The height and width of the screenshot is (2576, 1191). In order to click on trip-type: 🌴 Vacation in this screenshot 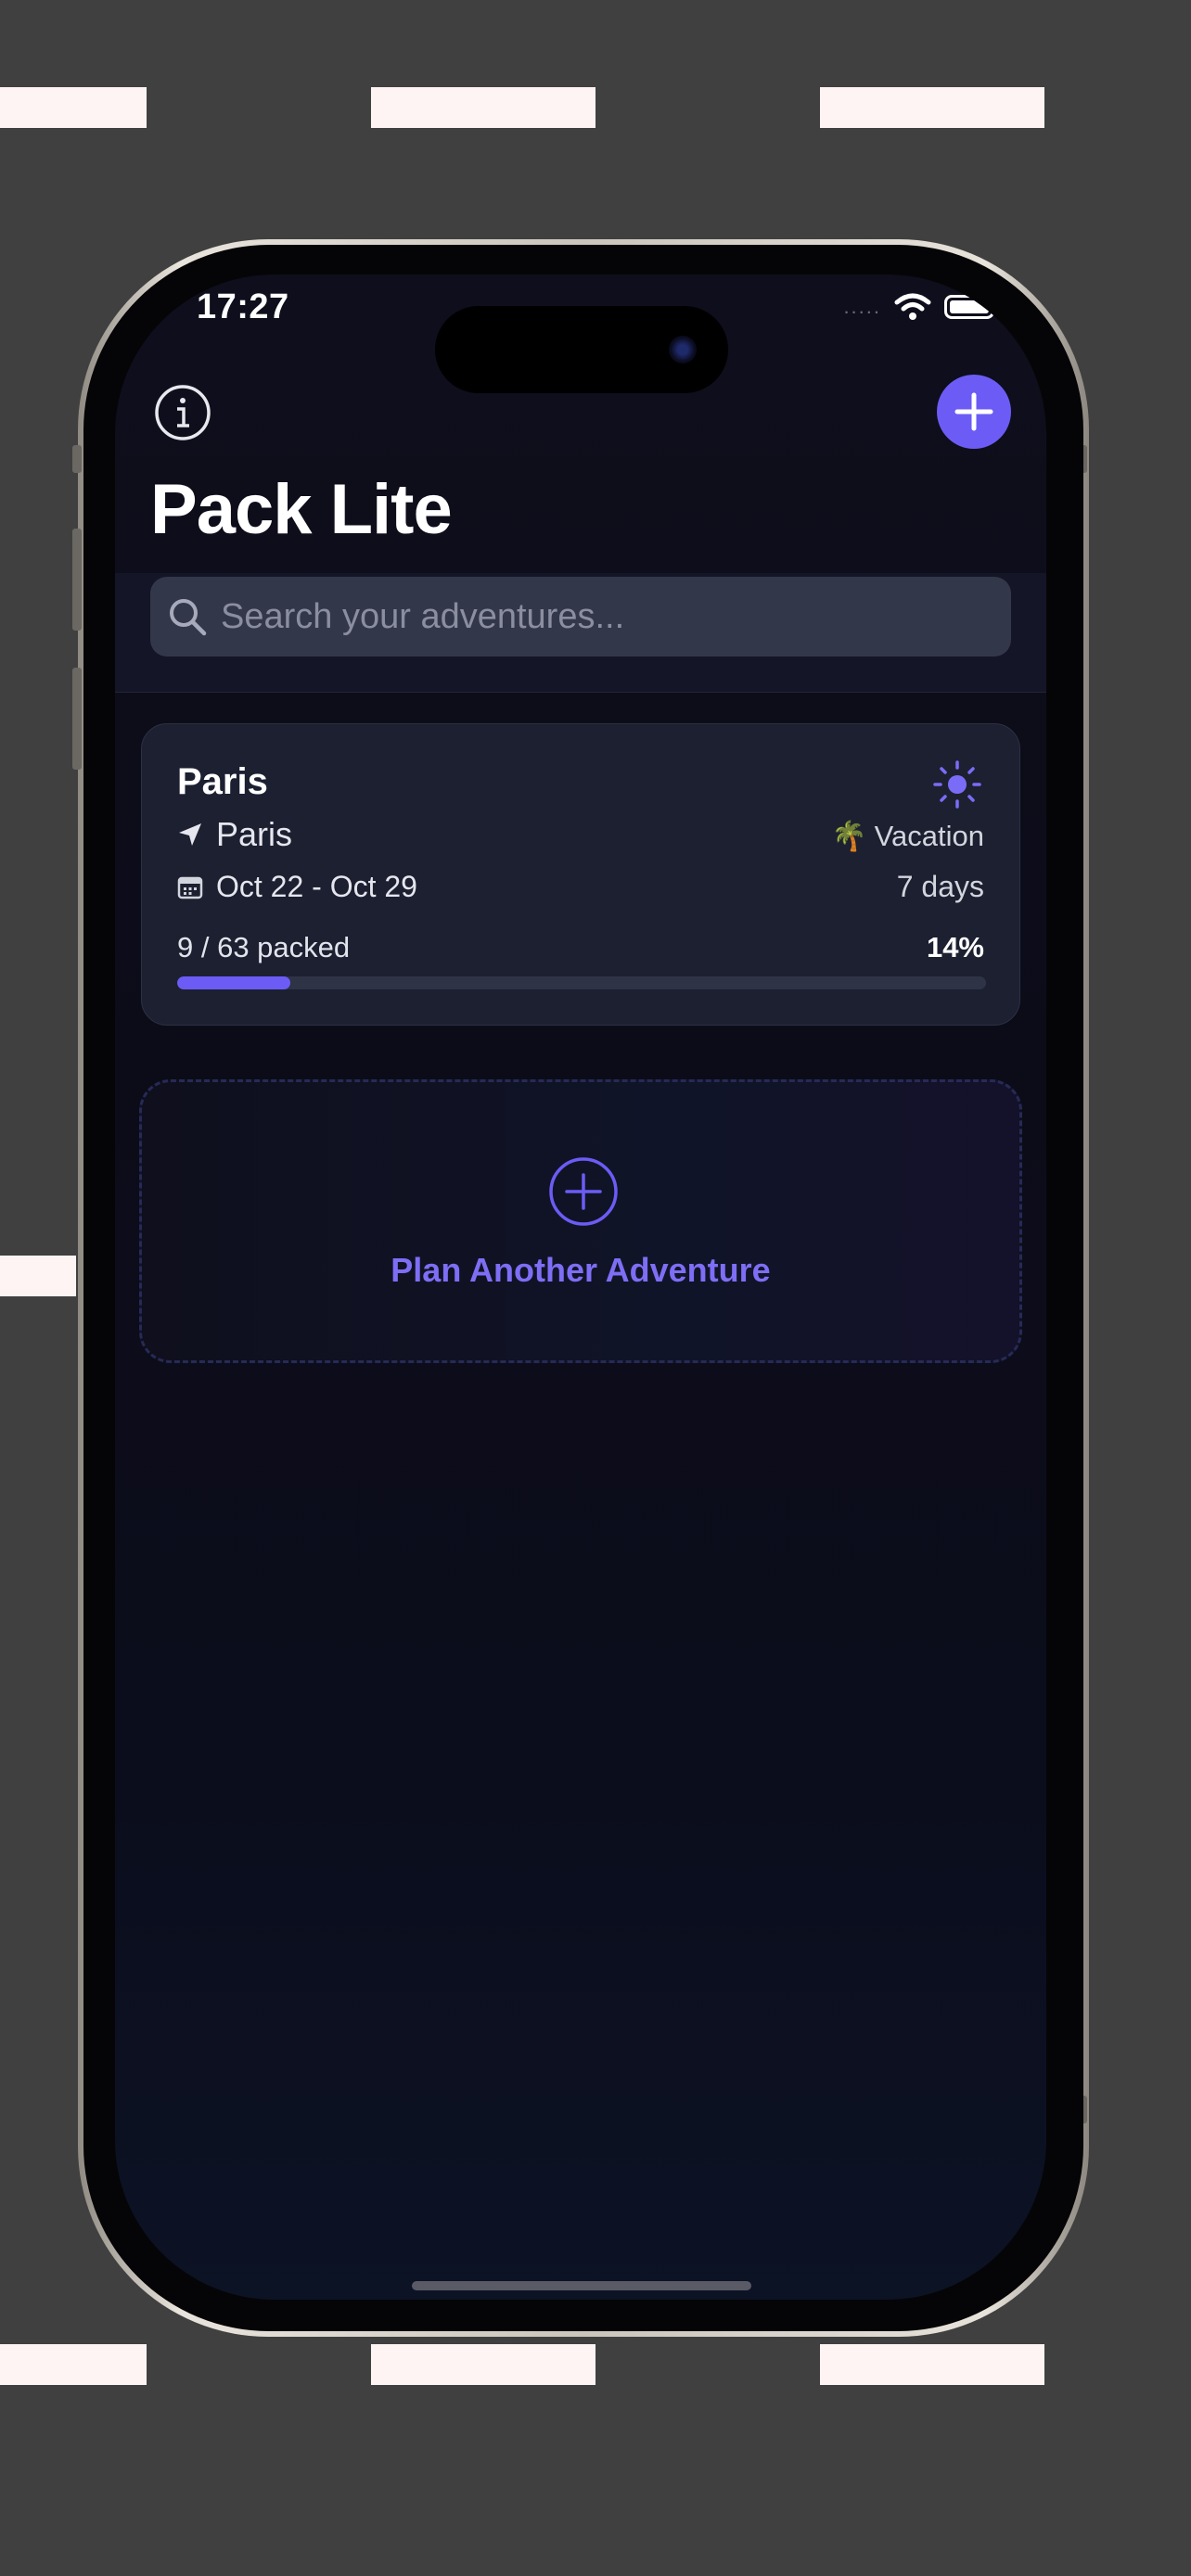, I will do `click(907, 836)`.